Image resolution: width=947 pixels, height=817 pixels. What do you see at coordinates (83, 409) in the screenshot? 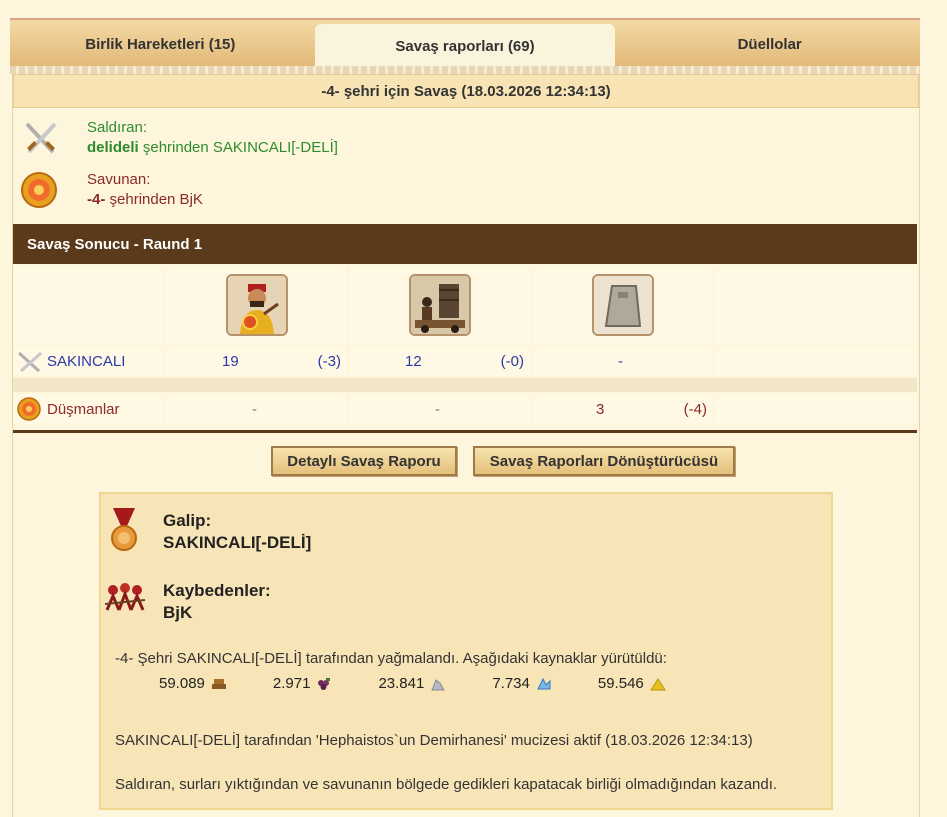
I see `defender-row-name: Düşmanlar` at bounding box center [83, 409].